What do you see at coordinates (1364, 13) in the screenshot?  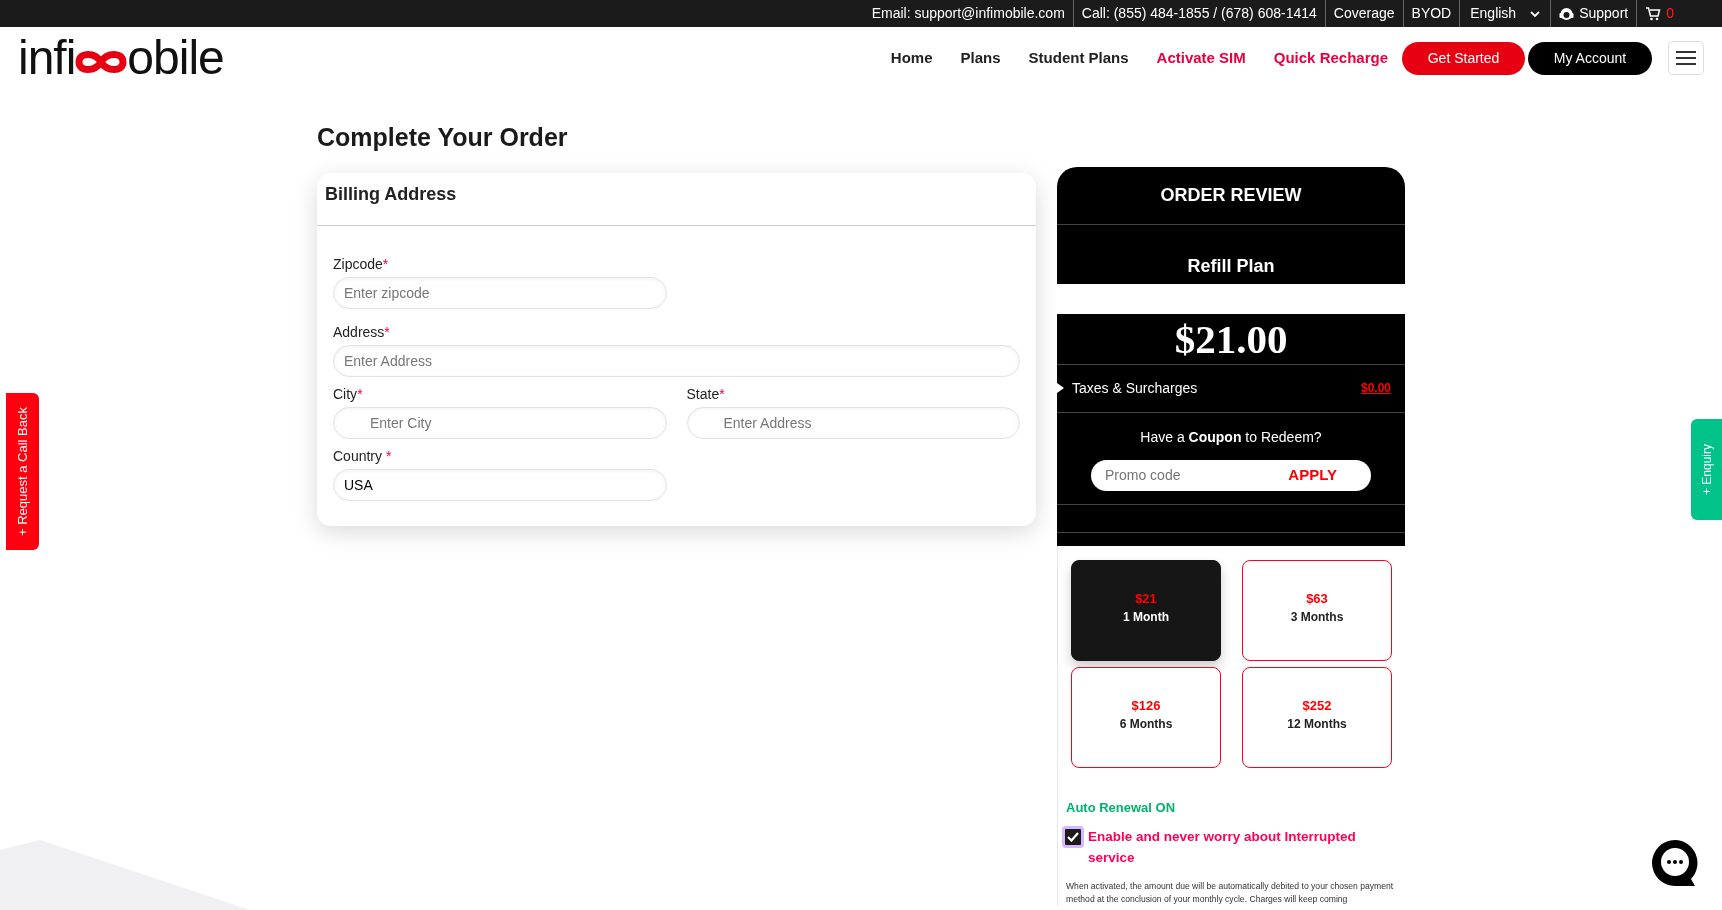 I see `top-link: Coverage` at bounding box center [1364, 13].